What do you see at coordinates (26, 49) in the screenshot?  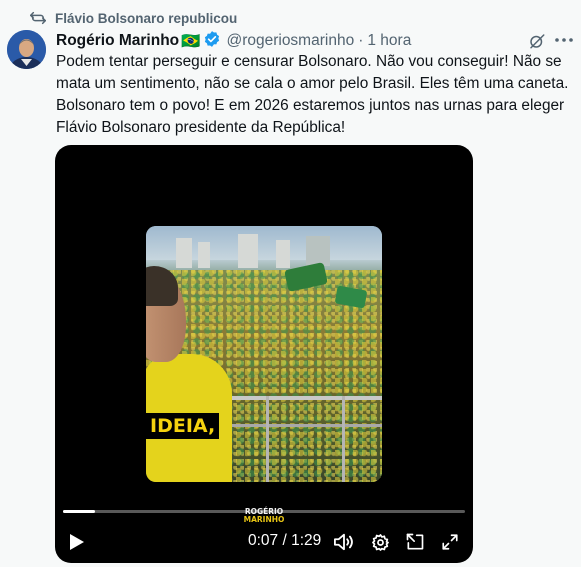 I see `author-avatar` at bounding box center [26, 49].